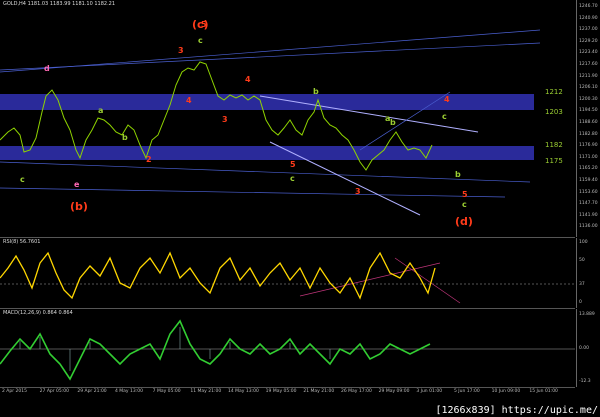 This screenshot has width=600, height=417. I want to click on time-tick: 4 May 13:00, so click(129, 391).